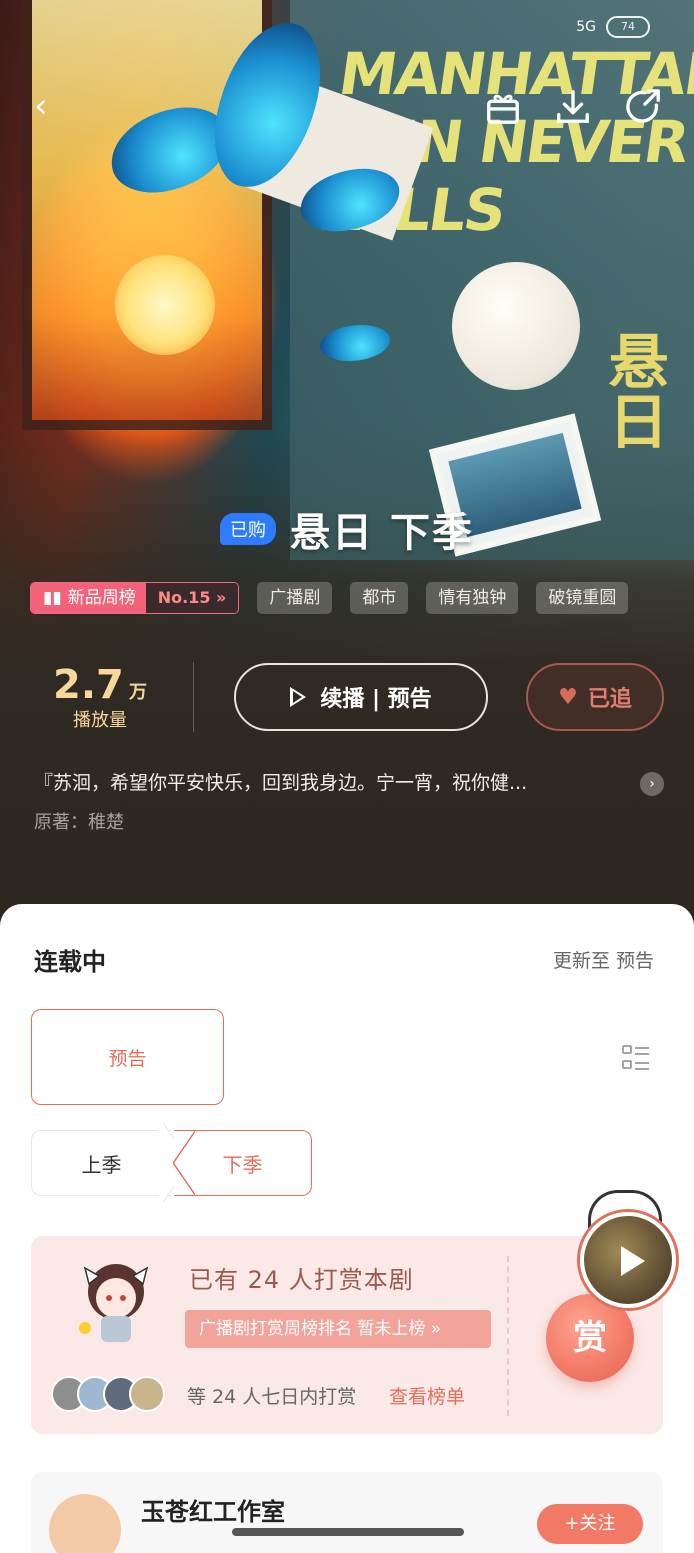 This screenshot has width=694, height=1553. I want to click on tip-rank-text: 广播剧打赏周榜排名 暂未上榜, so click(312, 1329).